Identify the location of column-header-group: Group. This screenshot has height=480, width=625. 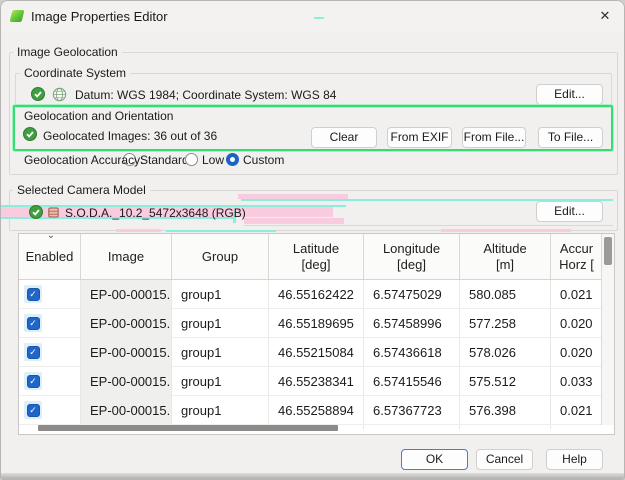
(220, 256).